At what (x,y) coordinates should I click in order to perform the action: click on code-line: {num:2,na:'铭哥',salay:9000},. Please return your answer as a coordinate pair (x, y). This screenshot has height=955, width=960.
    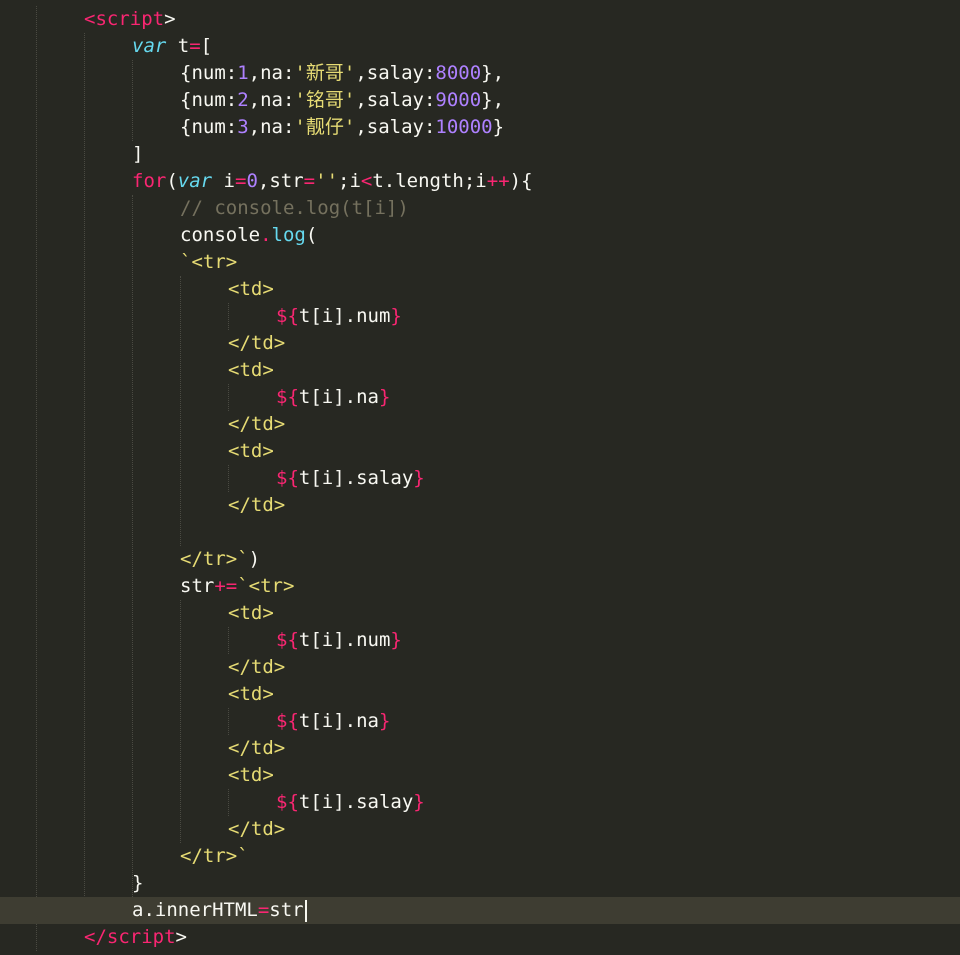
    Looking at the image, I should click on (480, 100).